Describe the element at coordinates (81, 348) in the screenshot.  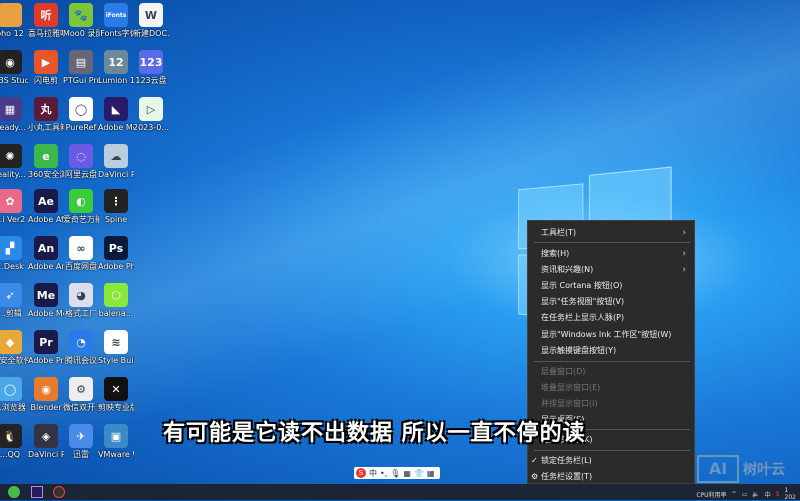
I see `desktop-icon: ◔ 腾讯会议` at that location.